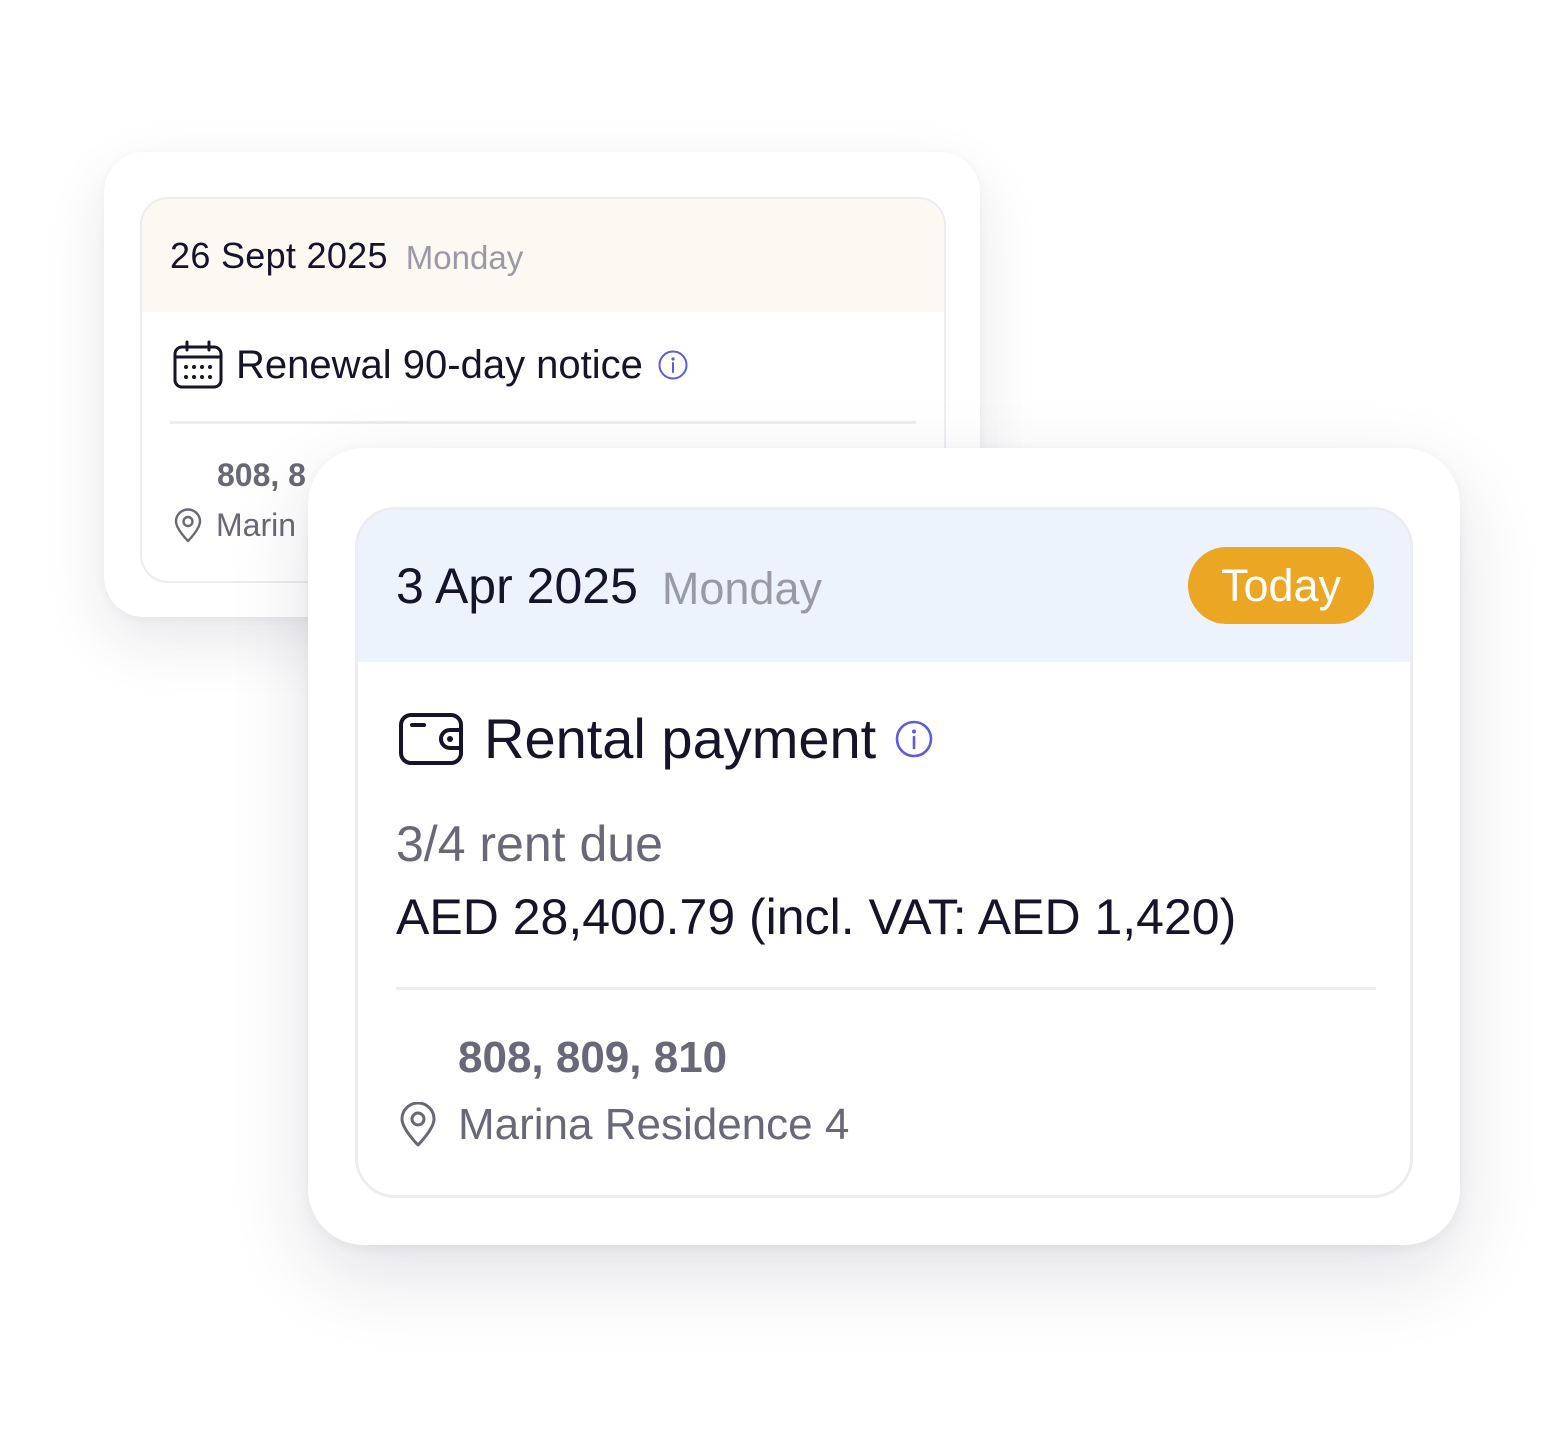 The height and width of the screenshot is (1437, 1558). Describe the element at coordinates (884, 586) in the screenshot. I see `rental-card-header: 3 Apr 2025 Monday Today` at that location.